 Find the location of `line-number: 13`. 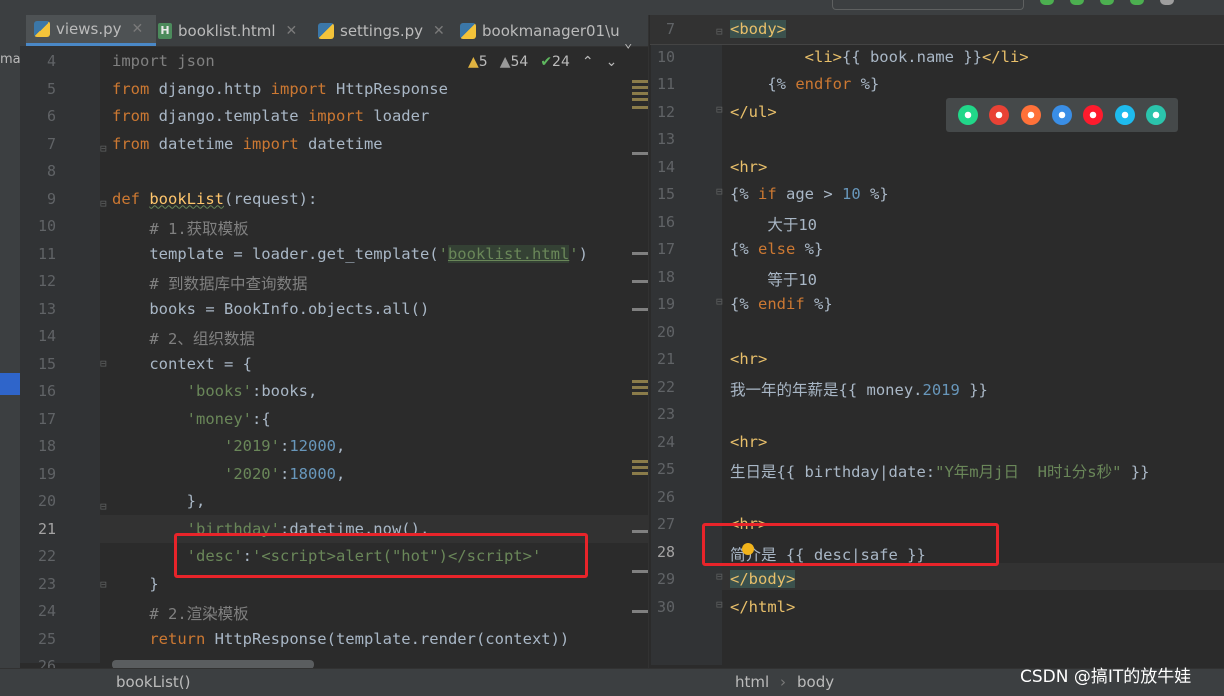

line-number: 13 is located at coordinates (46, 308).